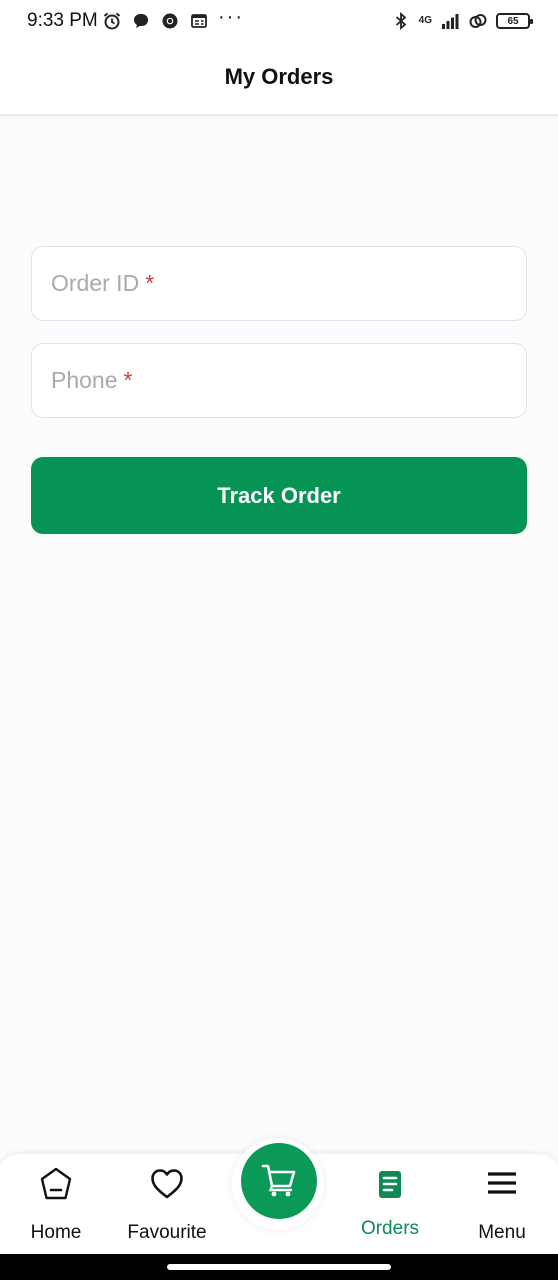 This screenshot has height=1280, width=558. What do you see at coordinates (56, 1232) in the screenshot?
I see `nav-label-home: Home` at bounding box center [56, 1232].